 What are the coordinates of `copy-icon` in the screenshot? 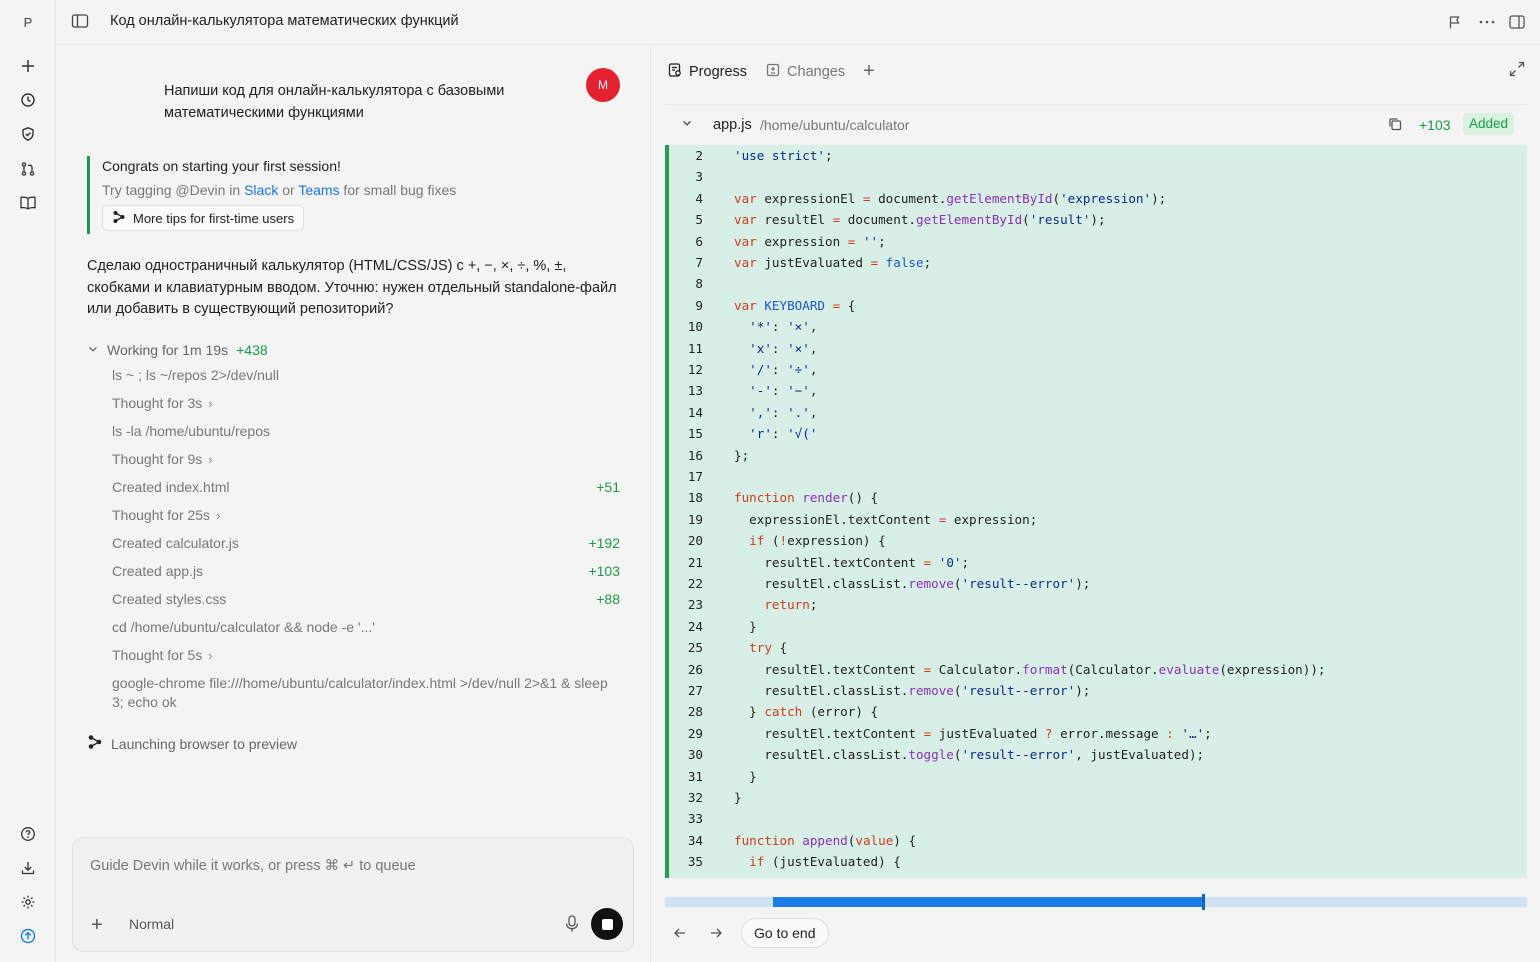 It's located at (1396, 125).